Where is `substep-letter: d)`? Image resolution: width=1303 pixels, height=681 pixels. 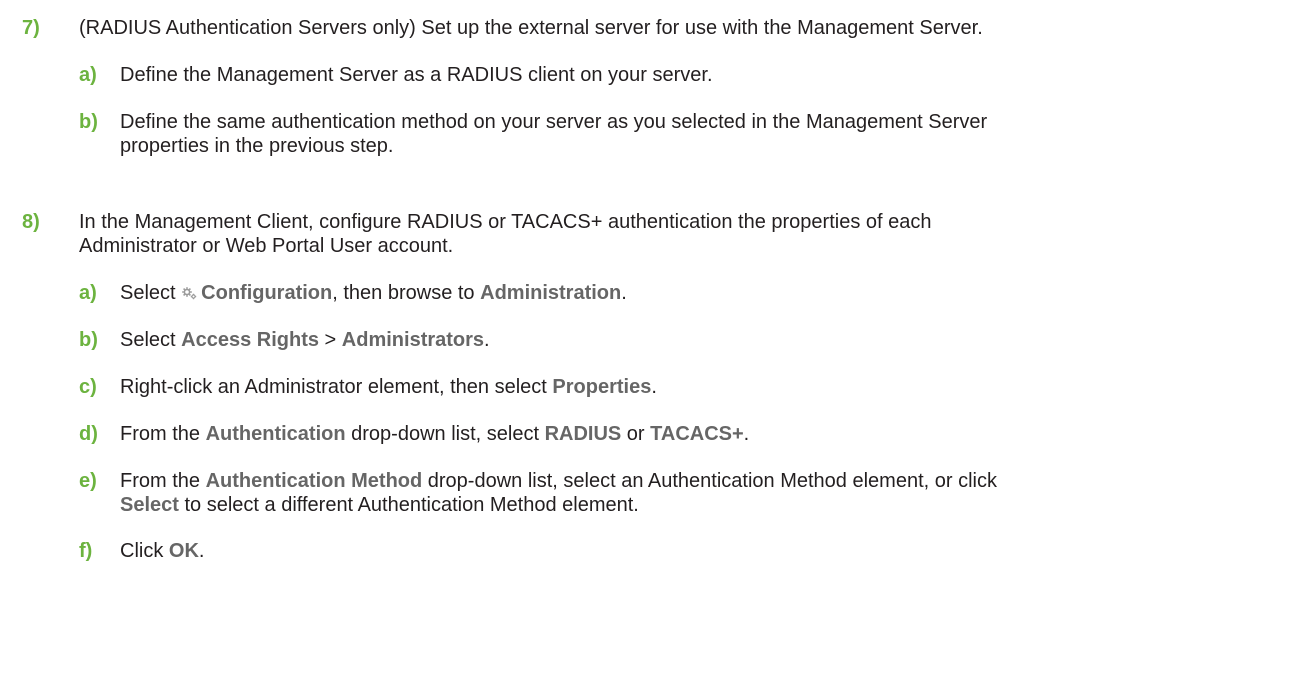
substep-letter: d) is located at coordinates (88, 434).